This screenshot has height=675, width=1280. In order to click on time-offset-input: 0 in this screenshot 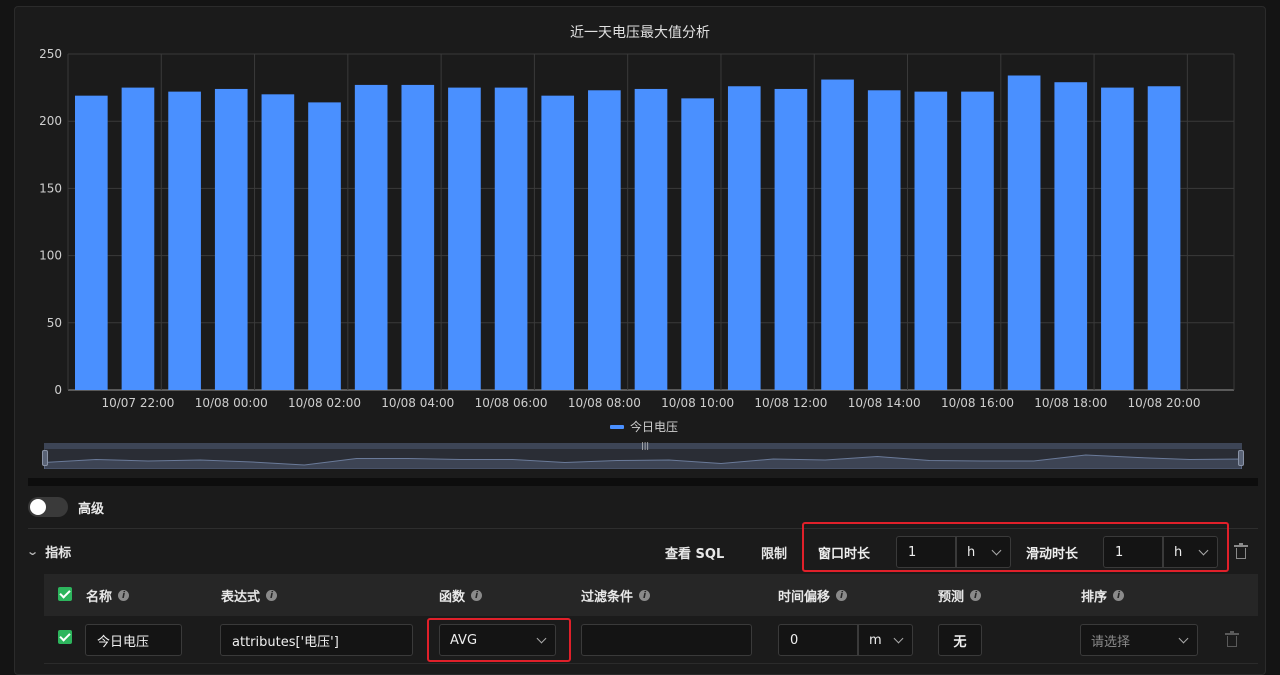, I will do `click(818, 640)`.